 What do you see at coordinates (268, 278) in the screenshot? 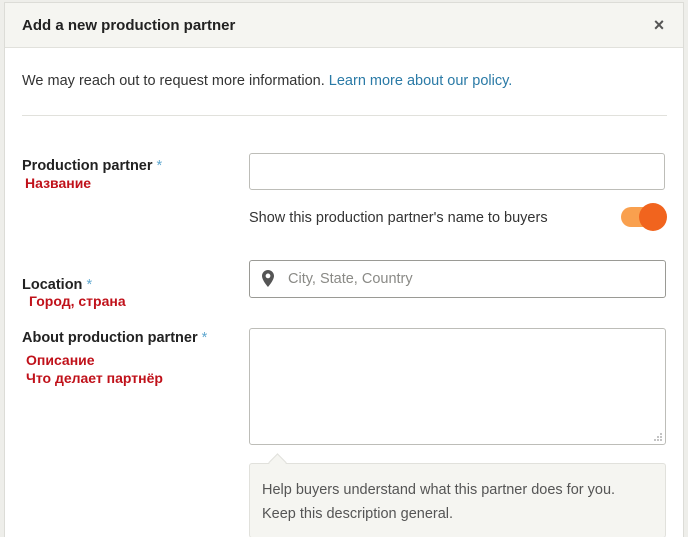
I see `map-pin-icon` at bounding box center [268, 278].